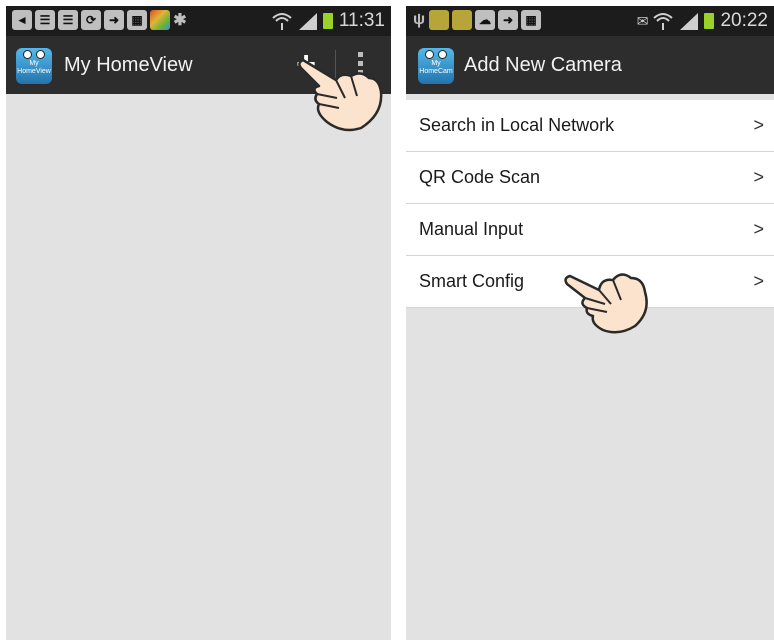 The width and height of the screenshot is (774, 640). What do you see at coordinates (436, 71) in the screenshot?
I see `app-logo-text-bottom: HomeCam` at bounding box center [436, 71].